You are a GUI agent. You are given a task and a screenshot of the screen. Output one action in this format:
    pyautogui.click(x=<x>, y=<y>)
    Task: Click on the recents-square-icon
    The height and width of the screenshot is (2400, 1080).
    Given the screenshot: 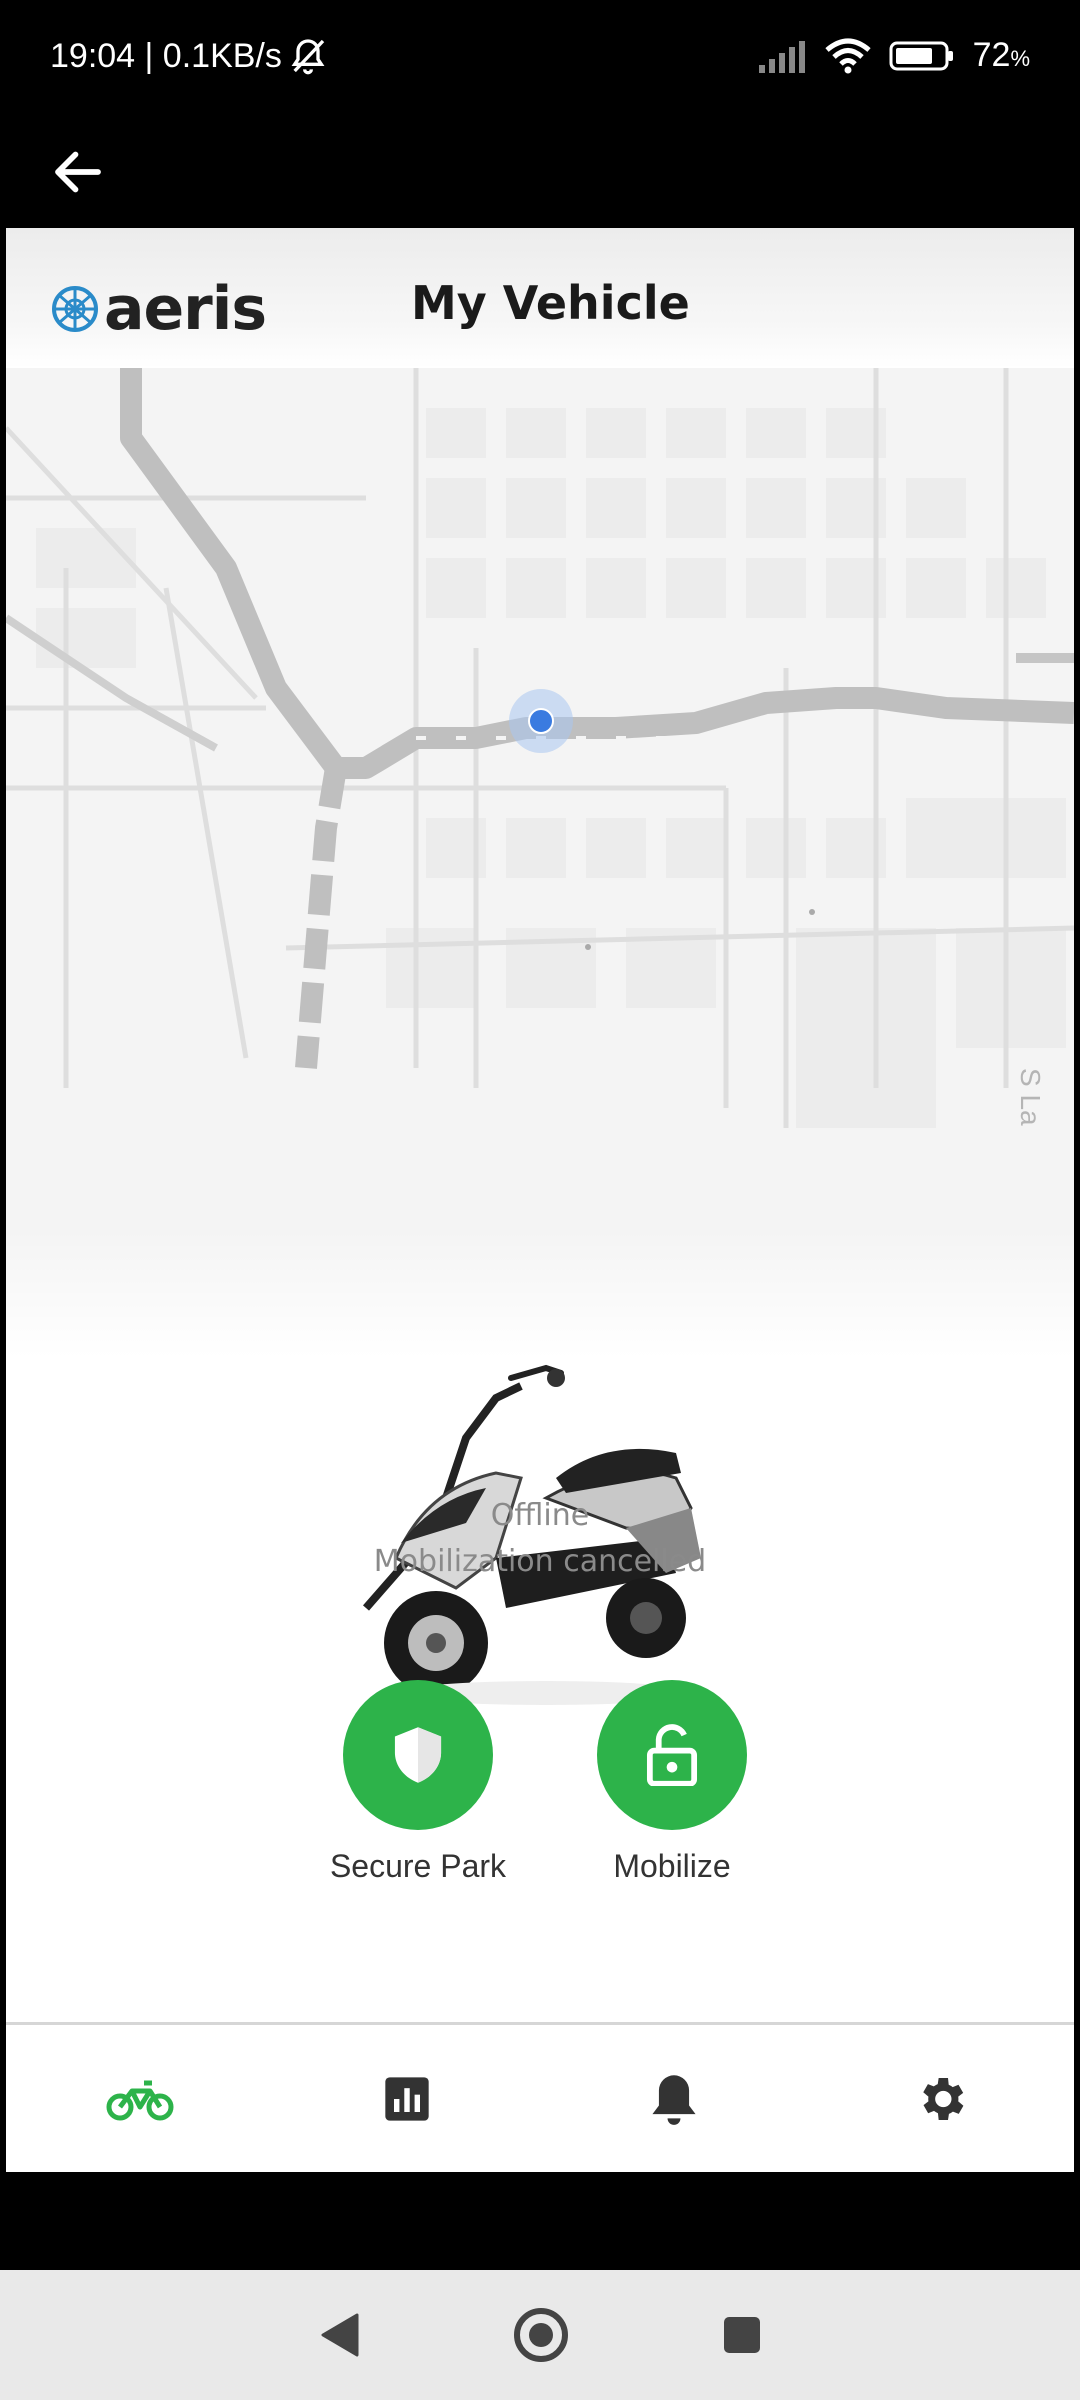 What is the action you would take?
    pyautogui.click(x=742, y=2335)
    